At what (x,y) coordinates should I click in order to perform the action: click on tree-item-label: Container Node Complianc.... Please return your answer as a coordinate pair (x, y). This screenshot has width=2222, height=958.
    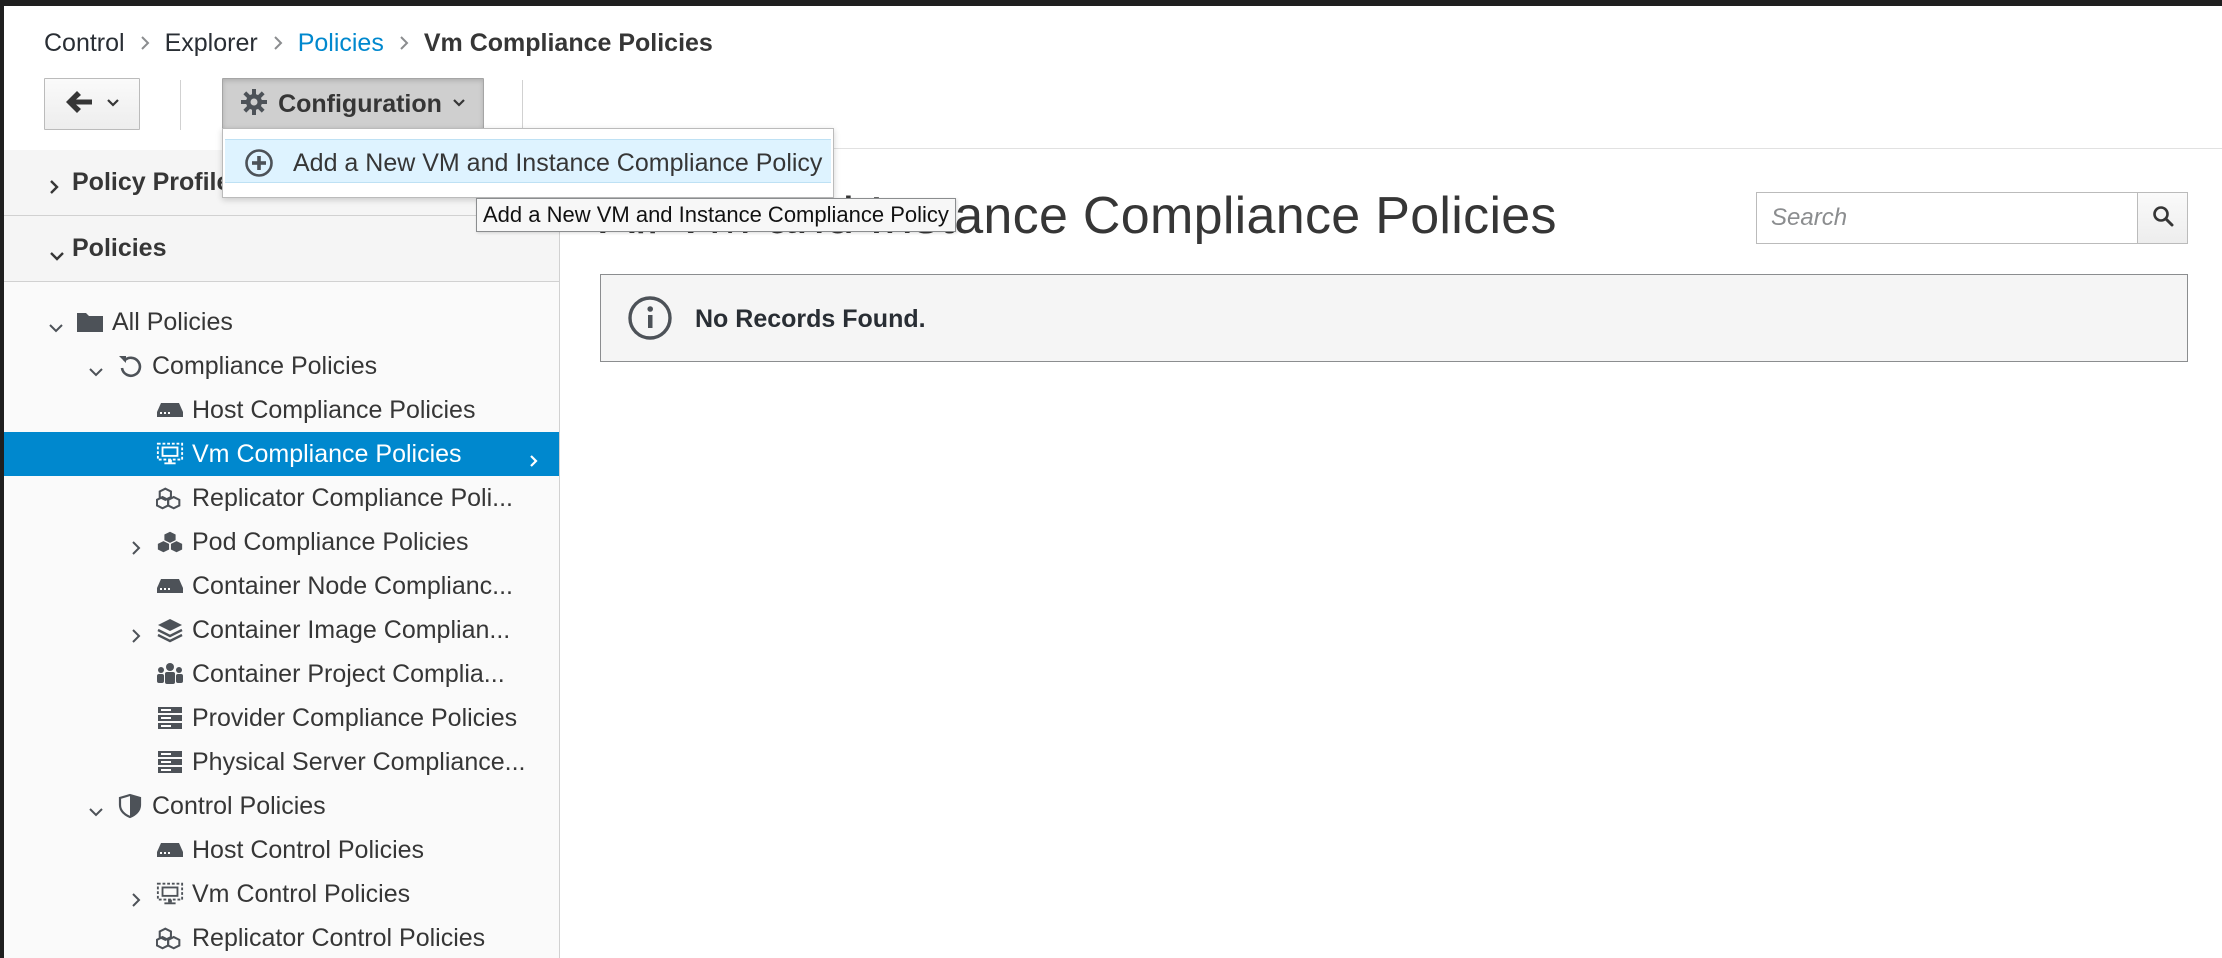
    Looking at the image, I should click on (352, 586).